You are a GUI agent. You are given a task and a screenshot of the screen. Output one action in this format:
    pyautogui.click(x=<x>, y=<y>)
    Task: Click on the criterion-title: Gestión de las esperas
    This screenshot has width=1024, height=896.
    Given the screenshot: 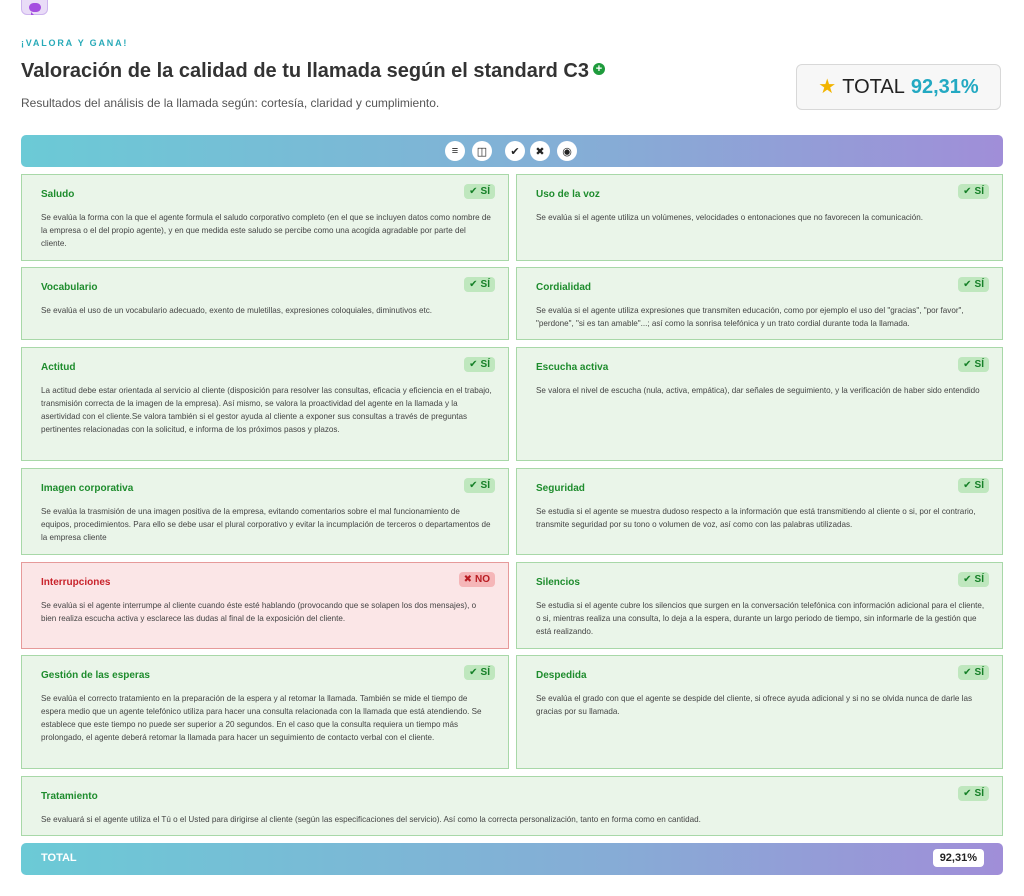 What is the action you would take?
    pyautogui.click(x=95, y=675)
    